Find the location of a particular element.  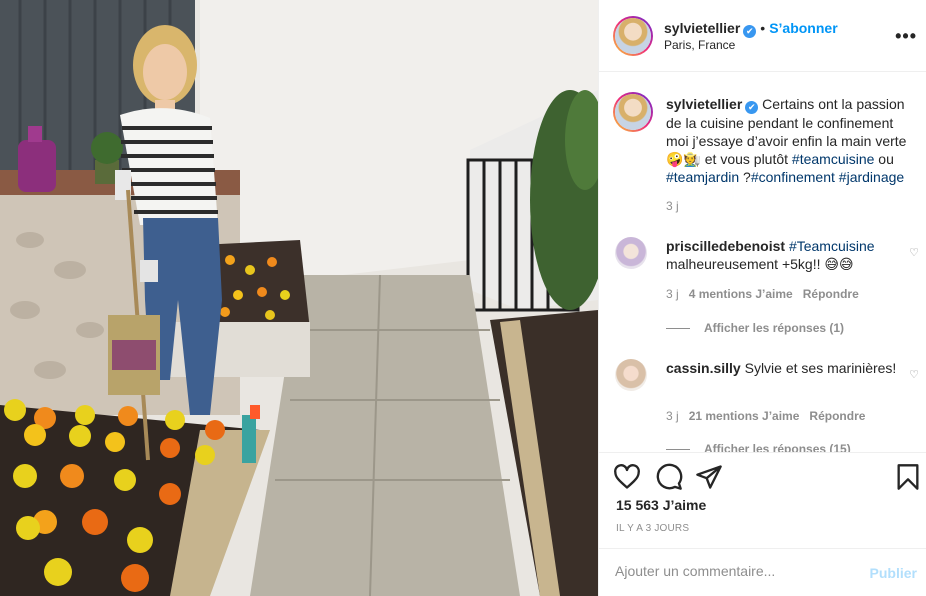

comment-body: malheureusement +5kg!! 😅😅 is located at coordinates (760, 264).